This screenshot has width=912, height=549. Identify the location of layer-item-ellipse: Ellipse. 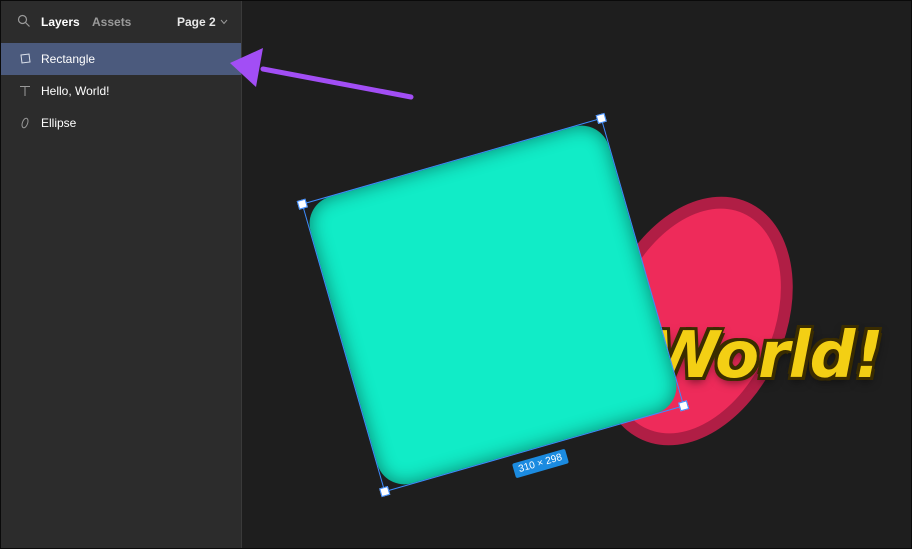
(121, 123).